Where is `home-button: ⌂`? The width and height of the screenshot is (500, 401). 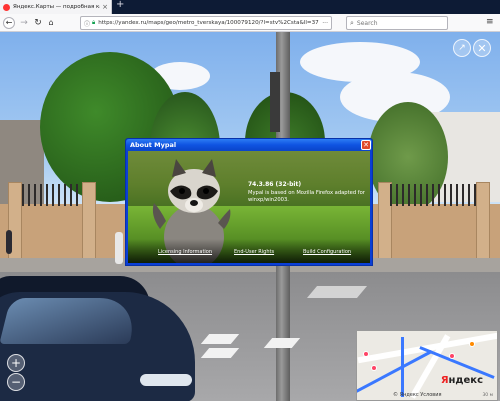 home-button: ⌂ is located at coordinates (51, 23).